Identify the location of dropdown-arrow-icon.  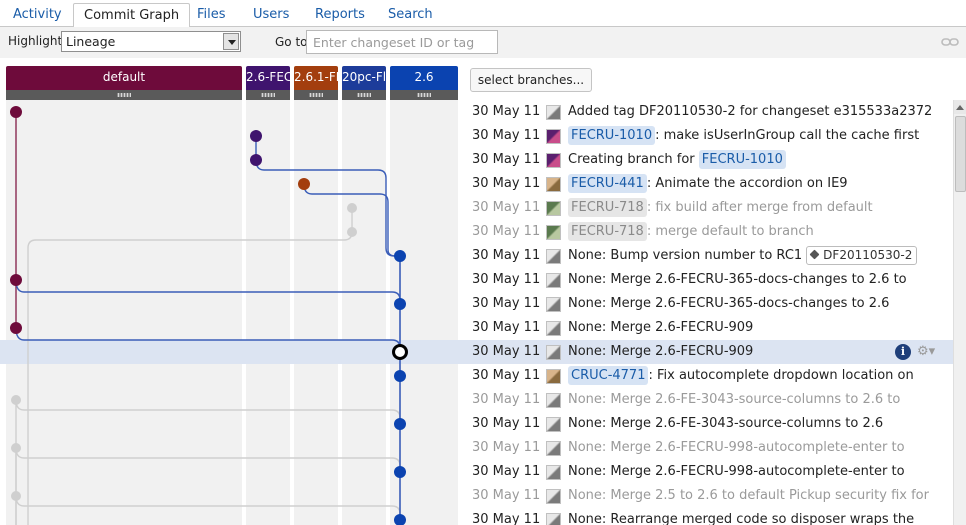
(231, 41).